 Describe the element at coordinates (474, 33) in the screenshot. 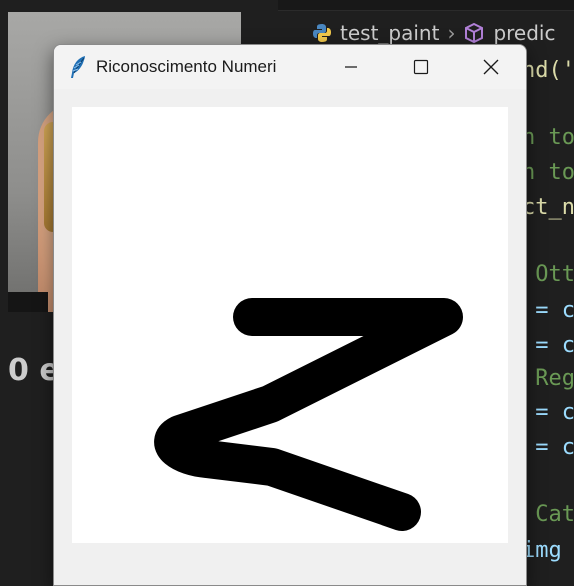

I see `method-cube-icon` at that location.